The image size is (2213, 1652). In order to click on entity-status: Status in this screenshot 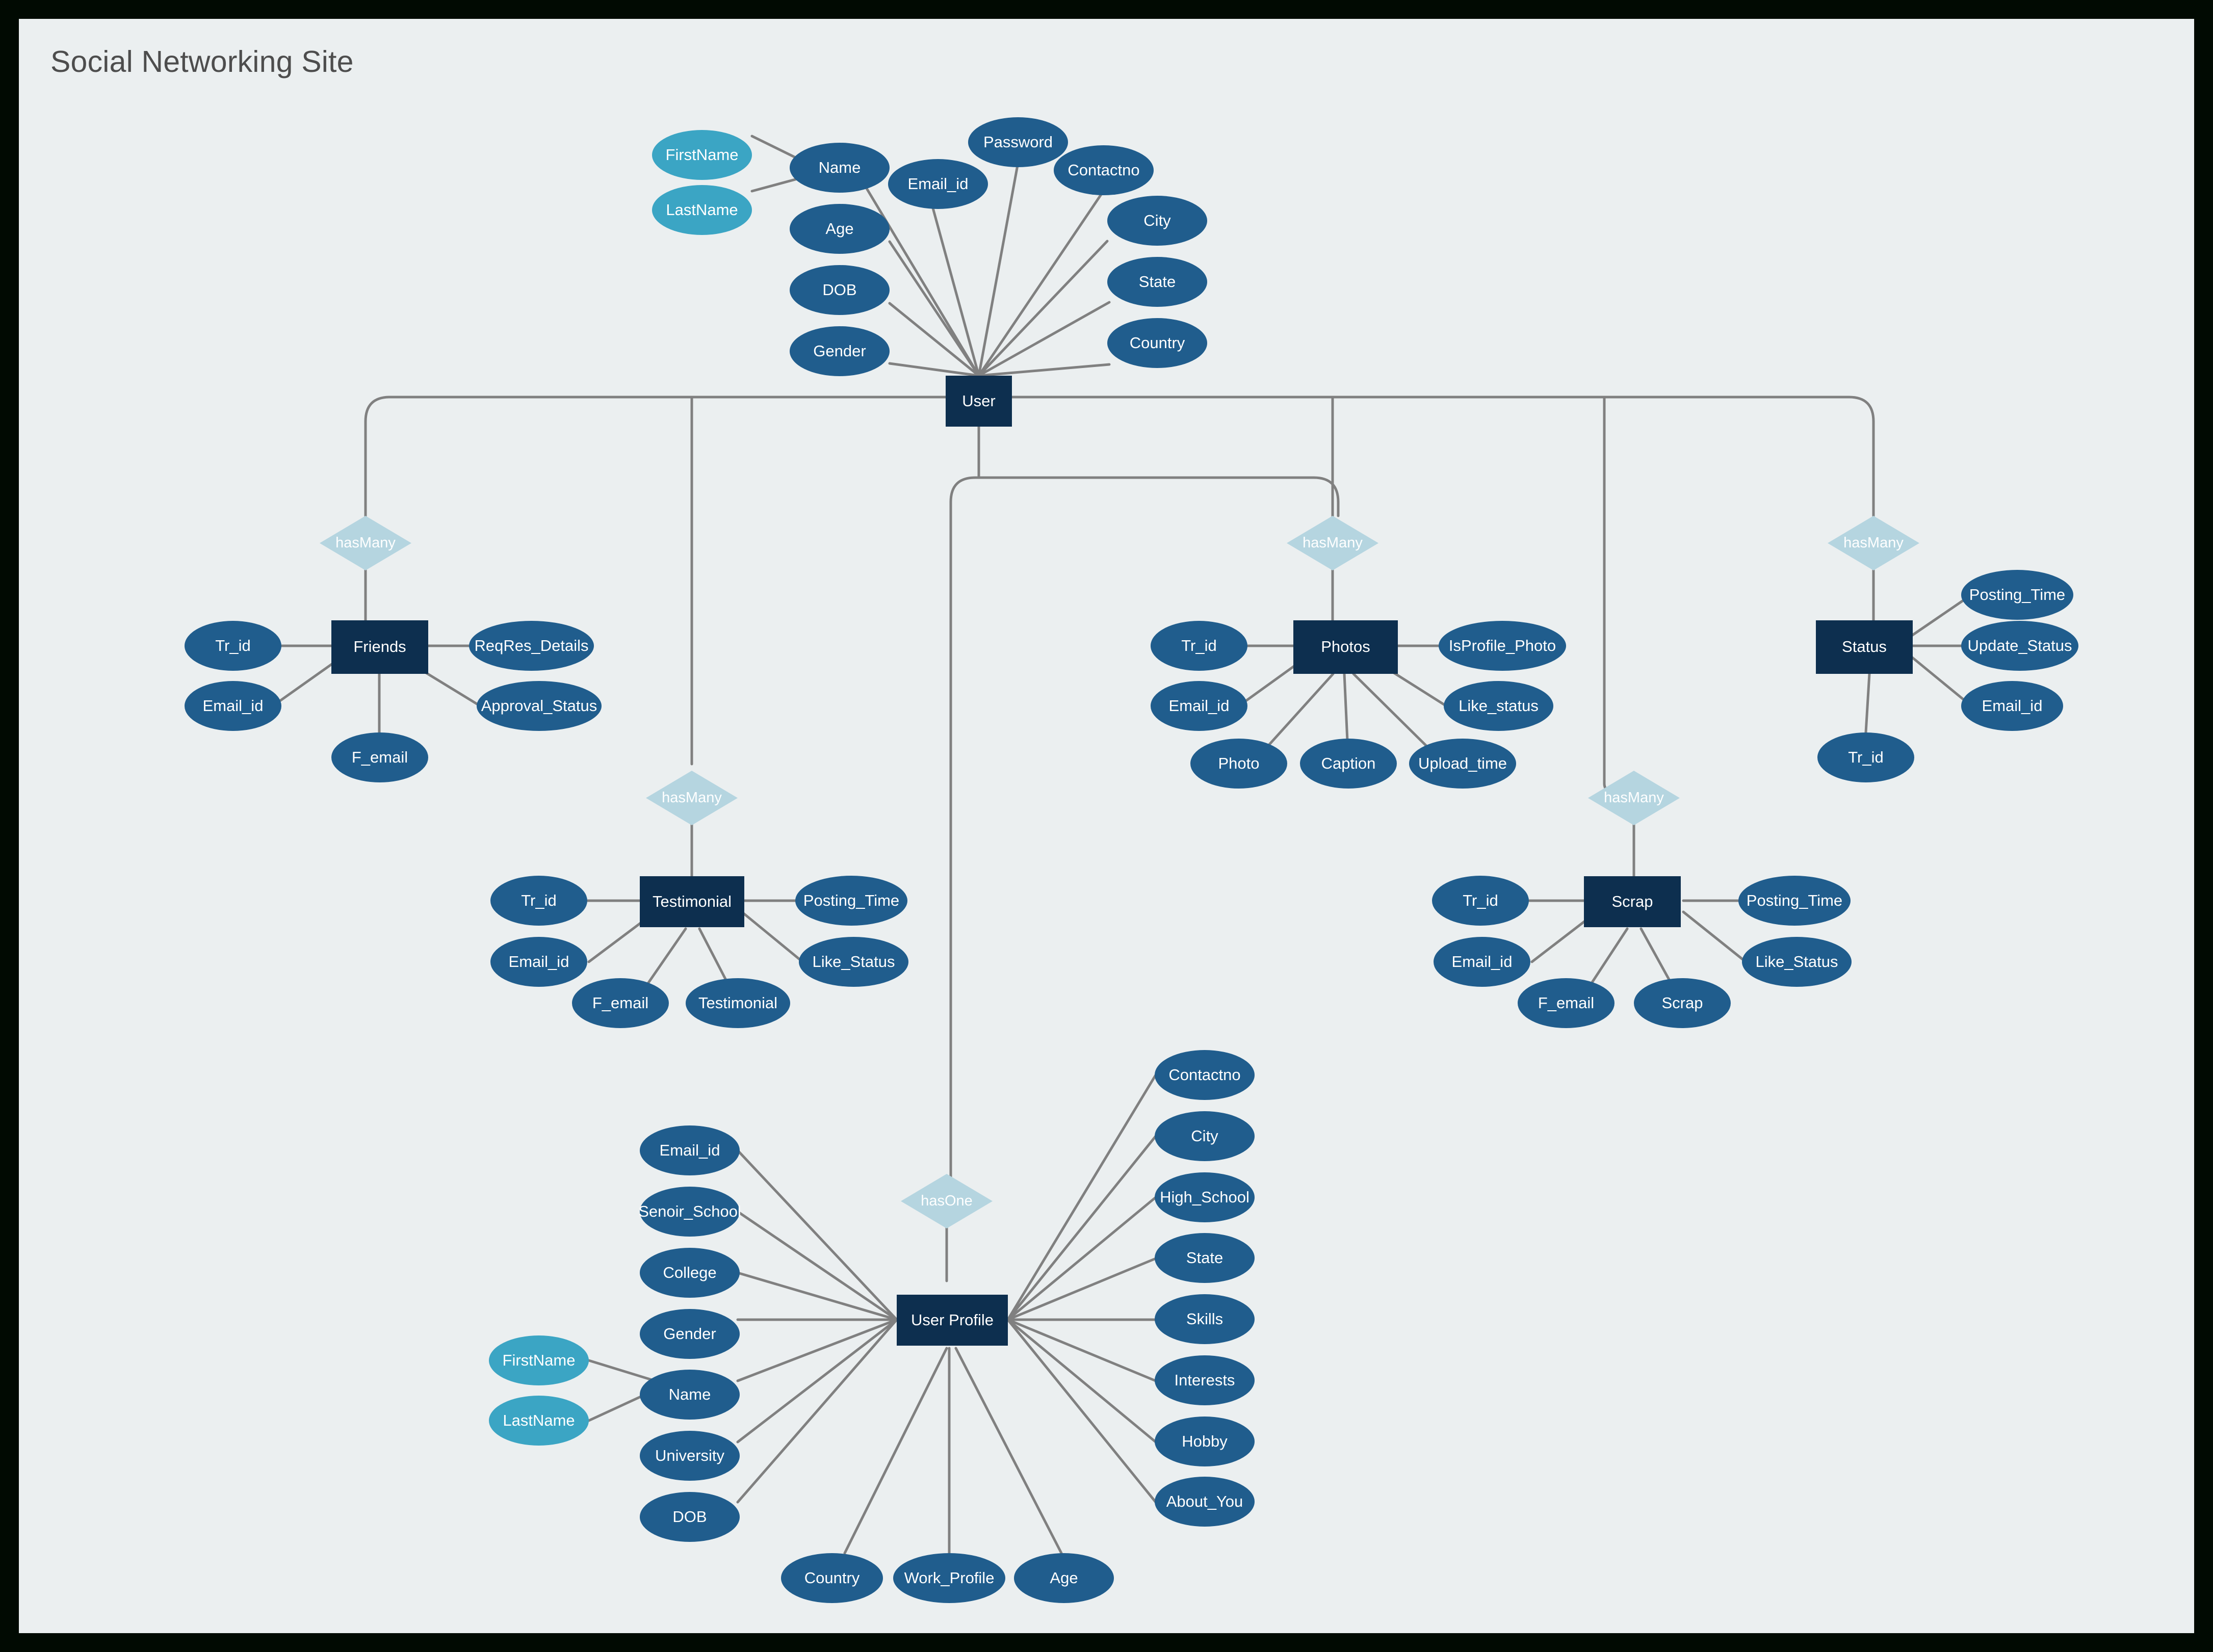, I will do `click(1864, 647)`.